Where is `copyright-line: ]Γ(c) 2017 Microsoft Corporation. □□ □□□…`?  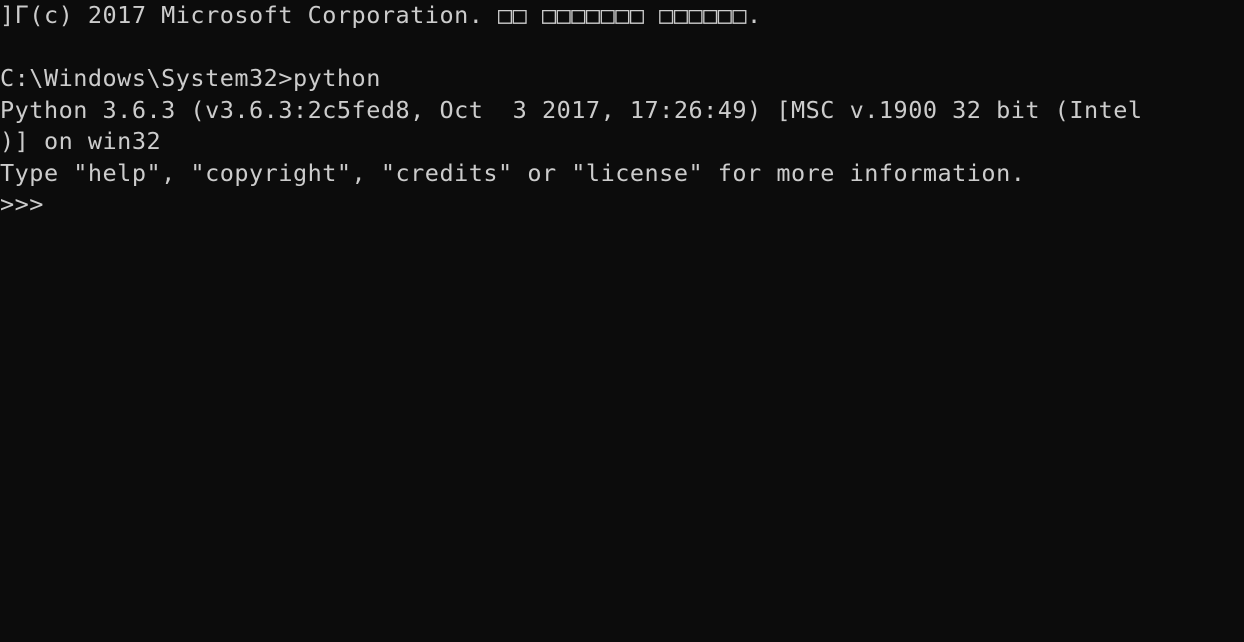
copyright-line: ]Γ(c) 2017 Microsoft Corporation. □□ □□□… is located at coordinates (381, 15).